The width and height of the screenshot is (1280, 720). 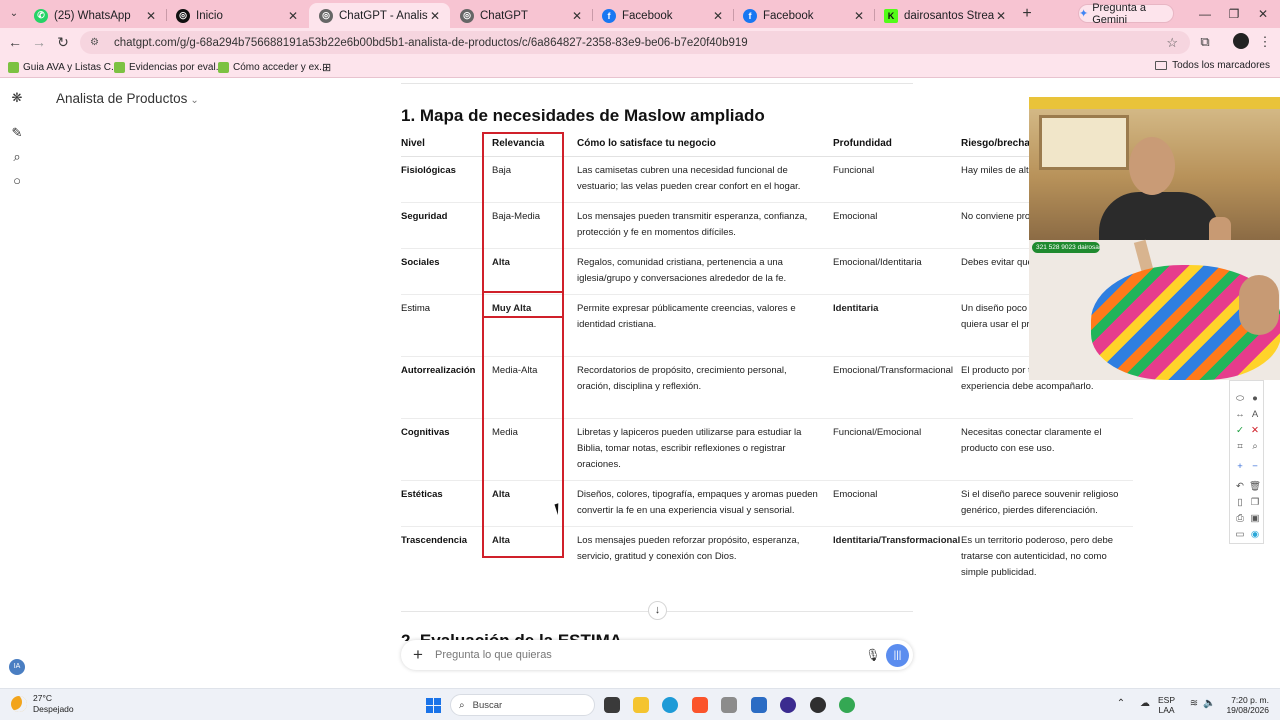 I want to click on obs-icon, so click(x=788, y=705).